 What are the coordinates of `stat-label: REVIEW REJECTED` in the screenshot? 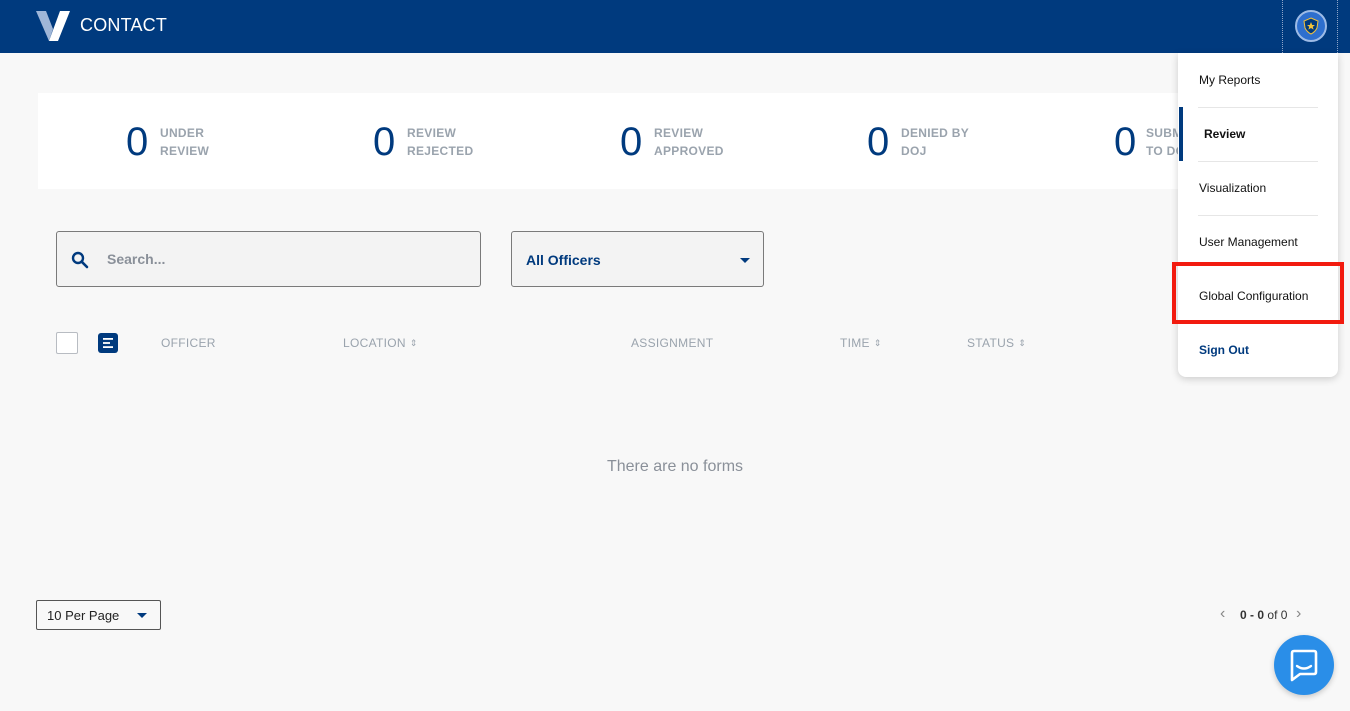 It's located at (440, 142).